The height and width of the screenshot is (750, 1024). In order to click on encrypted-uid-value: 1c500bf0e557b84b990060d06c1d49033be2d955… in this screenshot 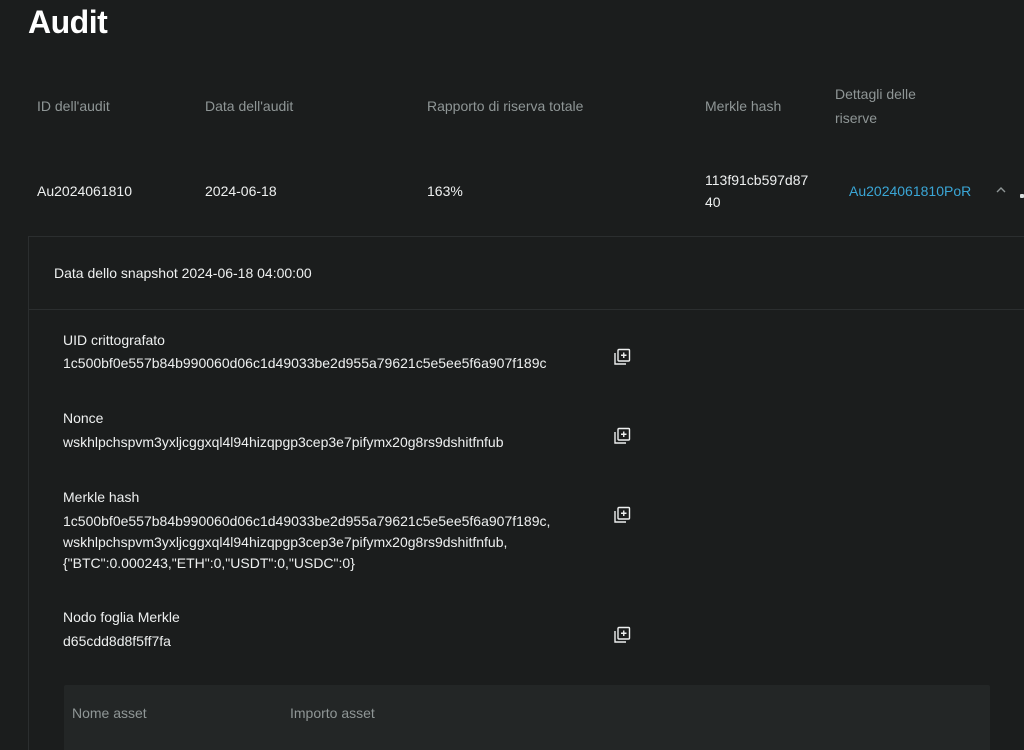, I will do `click(305, 363)`.